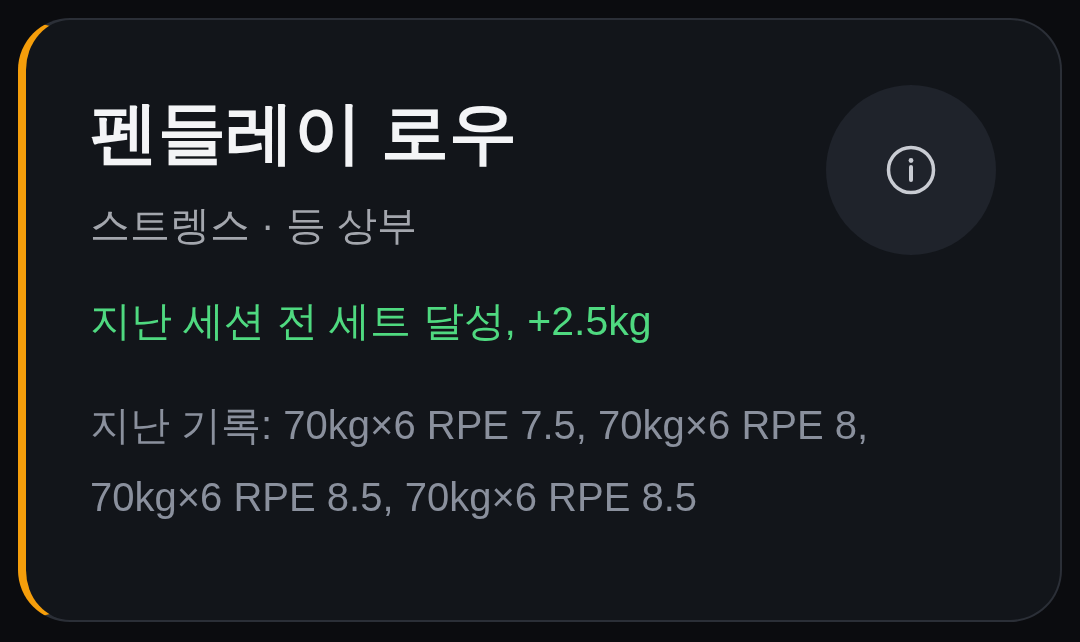 This screenshot has height=642, width=1080. Describe the element at coordinates (254, 225) in the screenshot. I see `exercise-category: 스트렝스 · 등 상부` at that location.